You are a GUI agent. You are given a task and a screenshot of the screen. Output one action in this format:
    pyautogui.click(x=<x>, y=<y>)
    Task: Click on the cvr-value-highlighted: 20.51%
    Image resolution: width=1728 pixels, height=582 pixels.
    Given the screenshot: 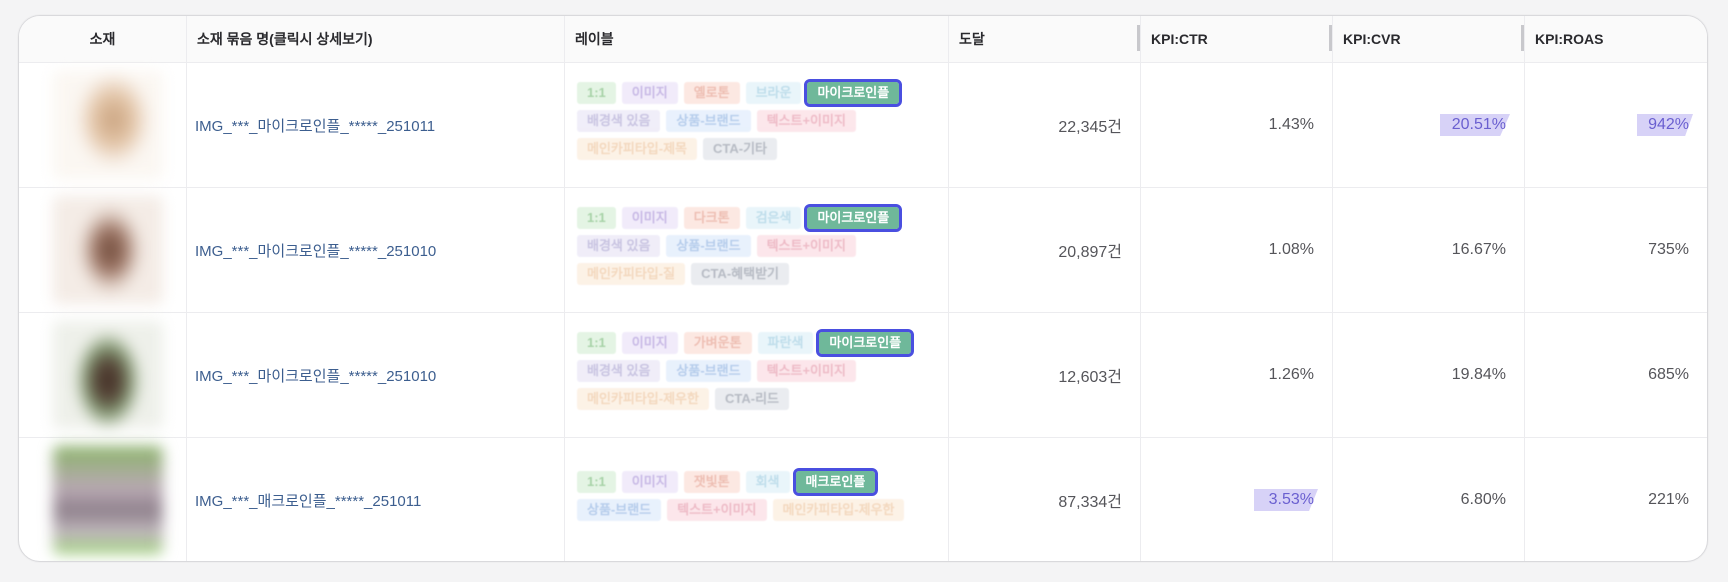 What is the action you would take?
    pyautogui.click(x=1429, y=125)
    